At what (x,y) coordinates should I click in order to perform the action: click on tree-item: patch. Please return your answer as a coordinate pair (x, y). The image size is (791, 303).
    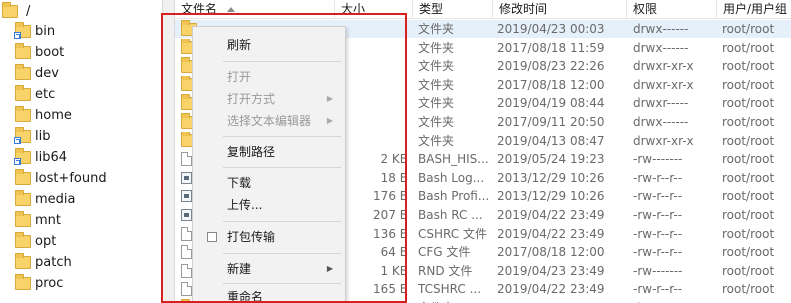
    Looking at the image, I should click on (43, 262).